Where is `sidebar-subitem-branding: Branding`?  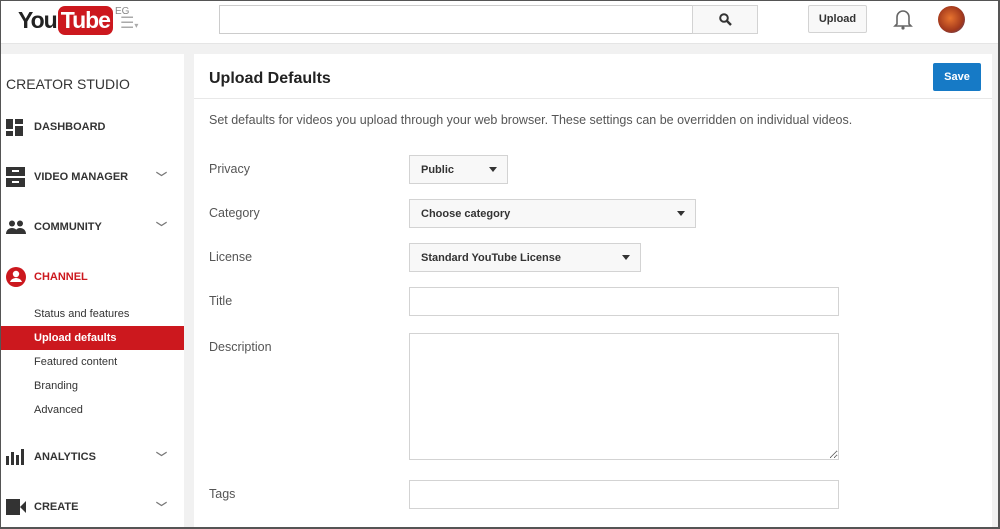
sidebar-subitem-branding: Branding is located at coordinates (92, 386).